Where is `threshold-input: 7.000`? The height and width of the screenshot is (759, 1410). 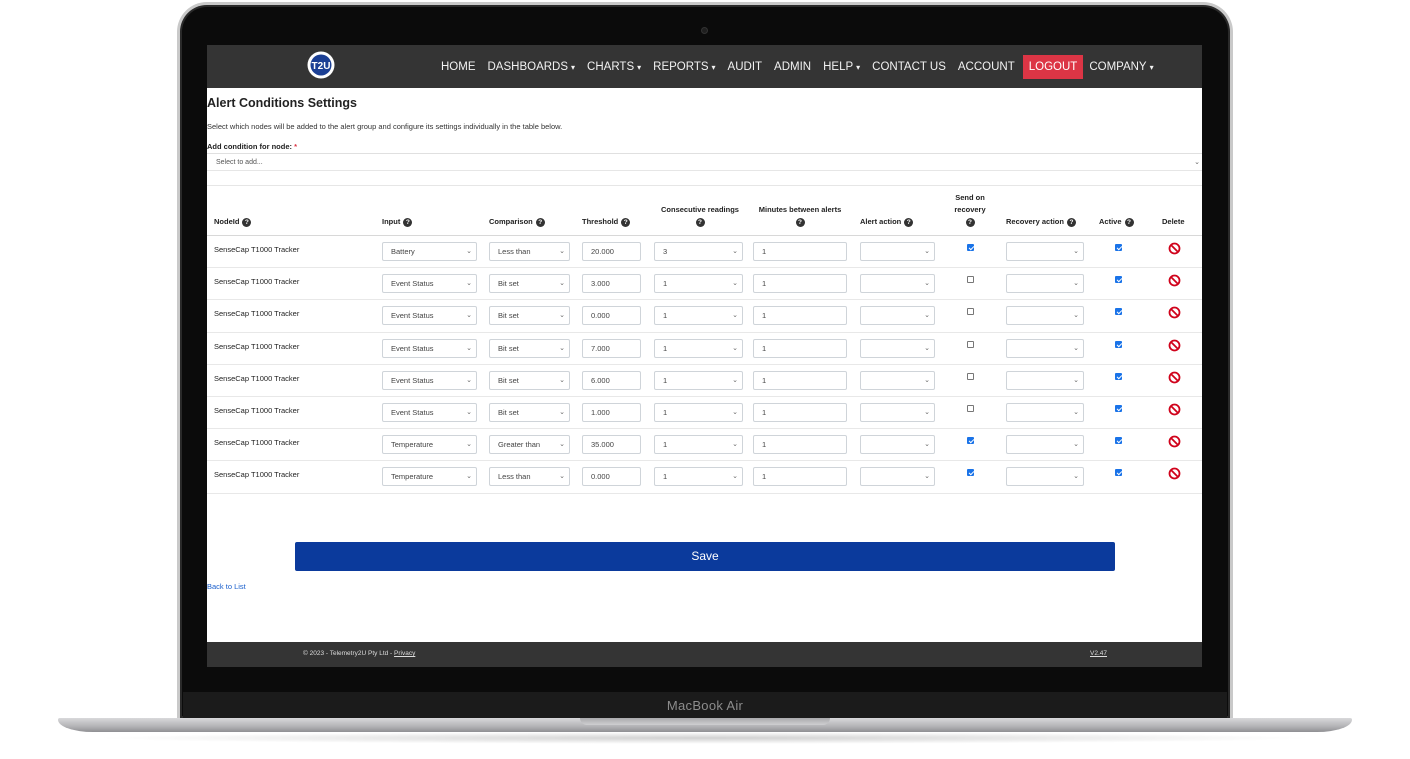 threshold-input: 7.000 is located at coordinates (611, 348).